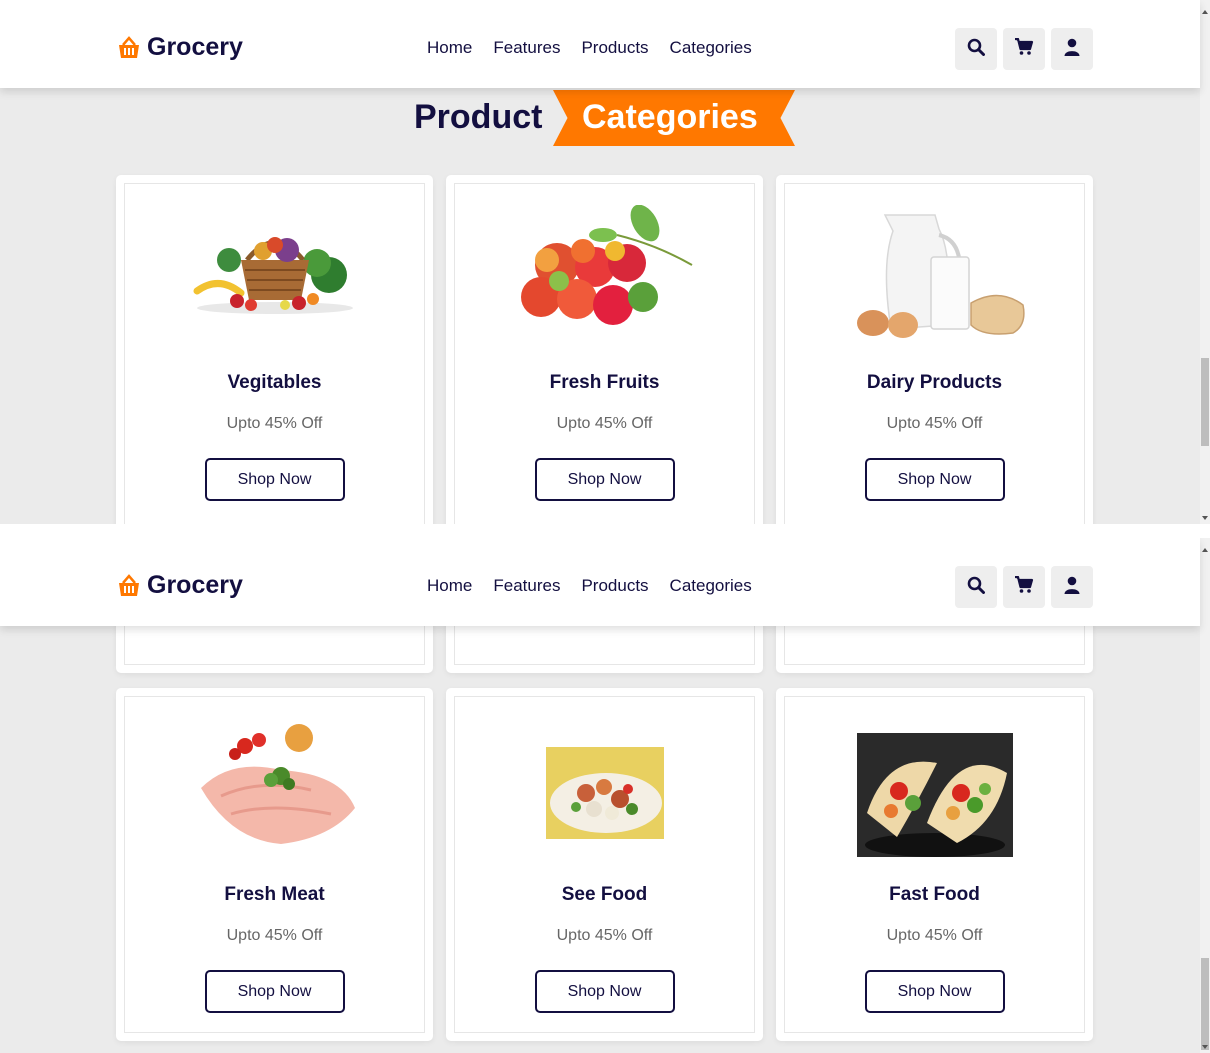  Describe the element at coordinates (935, 275) in the screenshot. I see `dairy-image` at that location.